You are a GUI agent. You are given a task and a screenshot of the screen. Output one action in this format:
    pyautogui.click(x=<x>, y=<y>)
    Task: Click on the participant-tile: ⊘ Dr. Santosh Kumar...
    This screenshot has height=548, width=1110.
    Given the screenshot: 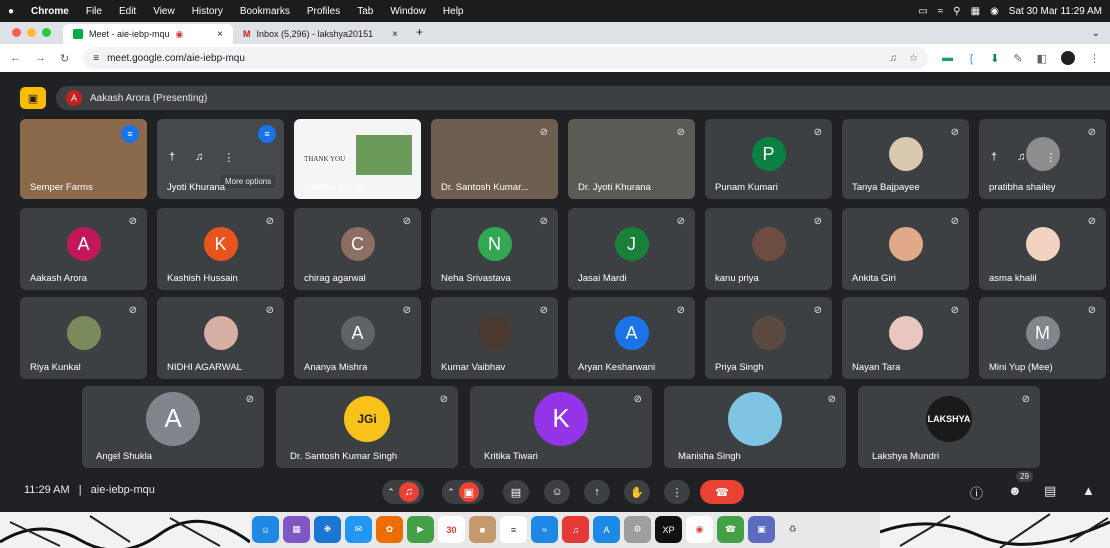 What is the action you would take?
    pyautogui.click(x=494, y=159)
    